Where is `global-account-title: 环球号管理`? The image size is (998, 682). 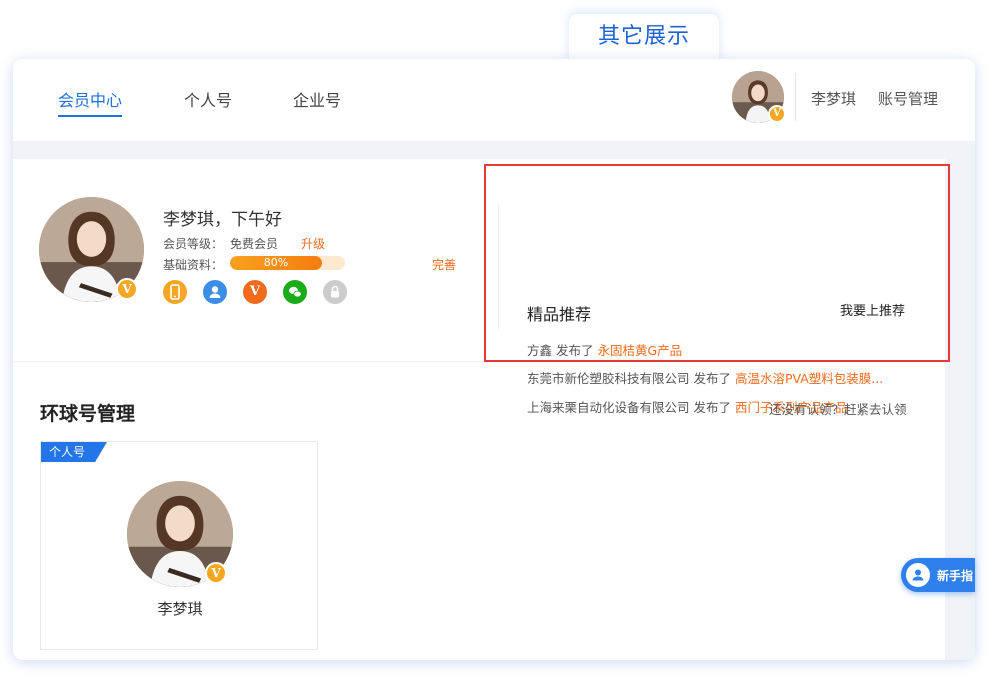 global-account-title: 环球号管理 is located at coordinates (88, 414).